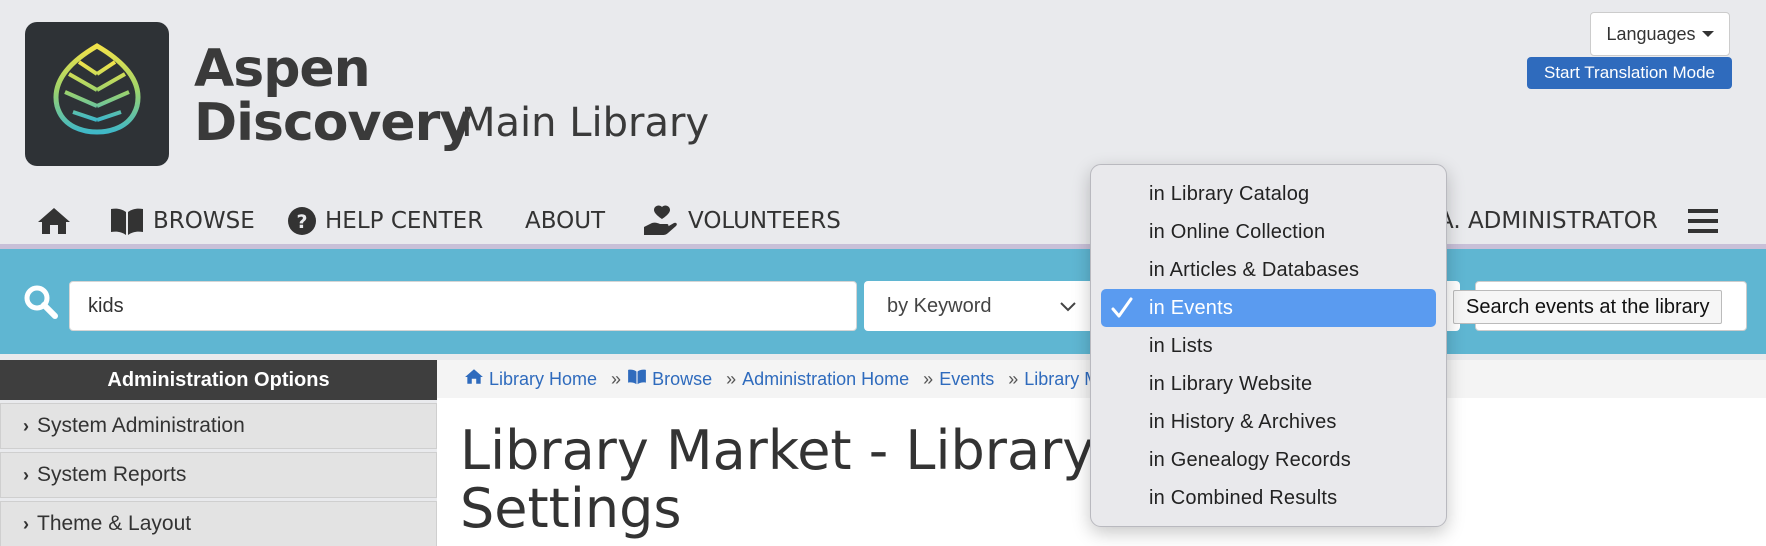  I want to click on breadcrumb-administration-home: Administration Home, so click(825, 379).